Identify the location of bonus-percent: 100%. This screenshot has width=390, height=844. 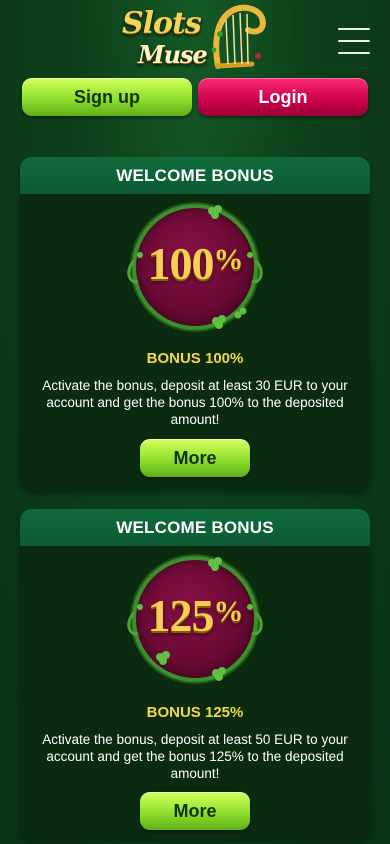
(195, 263).